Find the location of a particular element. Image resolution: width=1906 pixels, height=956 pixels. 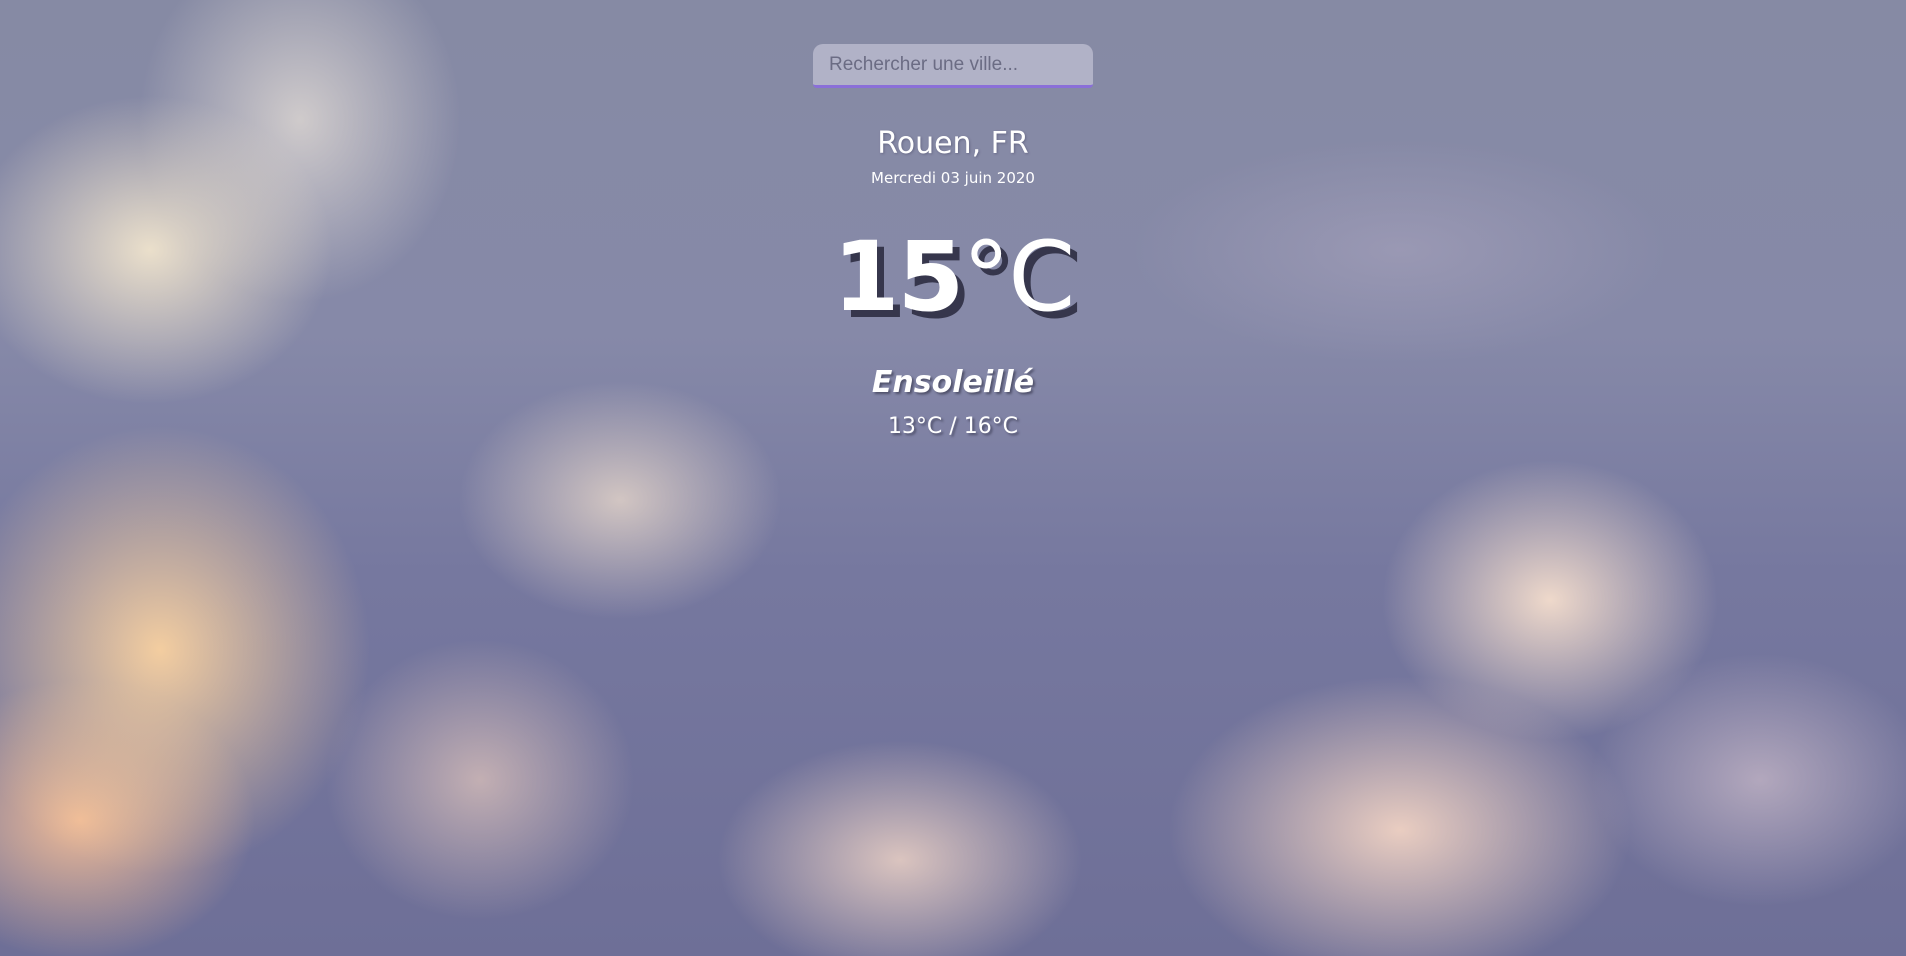

current-temperature: 15°C is located at coordinates (954, 277).